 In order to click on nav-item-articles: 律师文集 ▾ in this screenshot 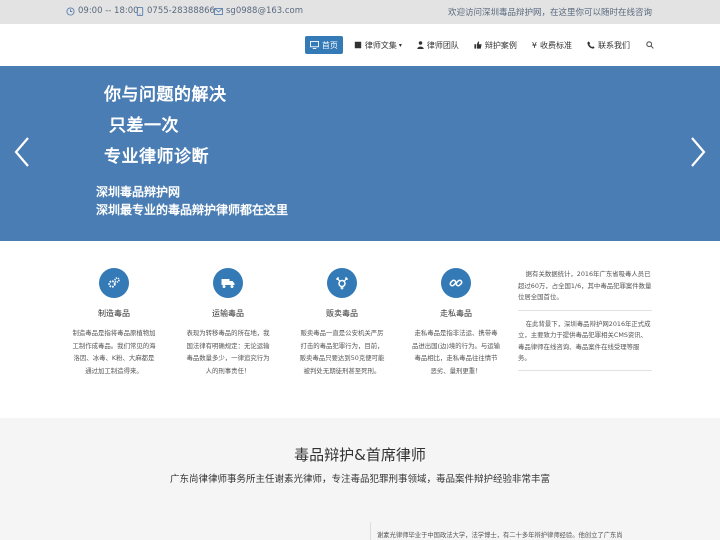, I will do `click(378, 45)`.